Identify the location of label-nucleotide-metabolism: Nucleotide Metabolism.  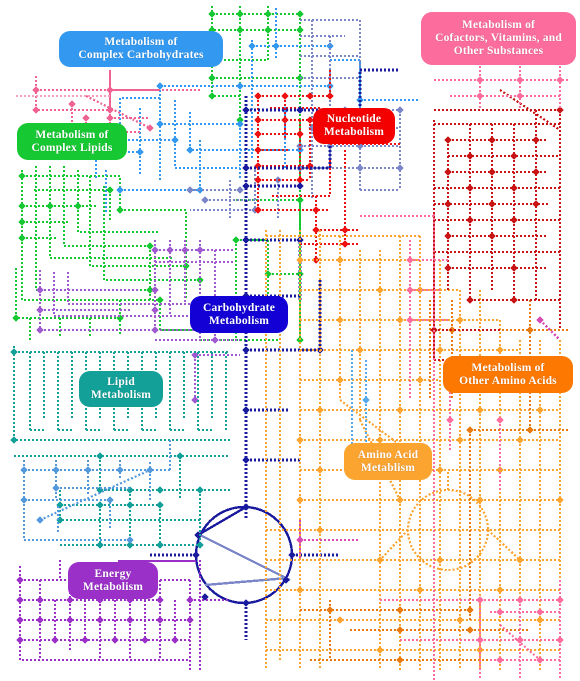
(354, 126).